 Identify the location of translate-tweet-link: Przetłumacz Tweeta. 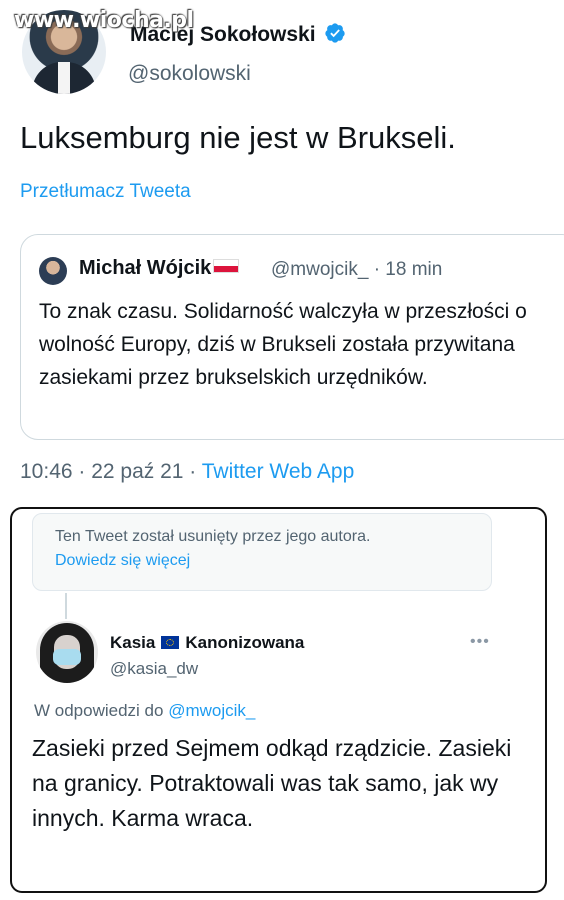
(105, 192).